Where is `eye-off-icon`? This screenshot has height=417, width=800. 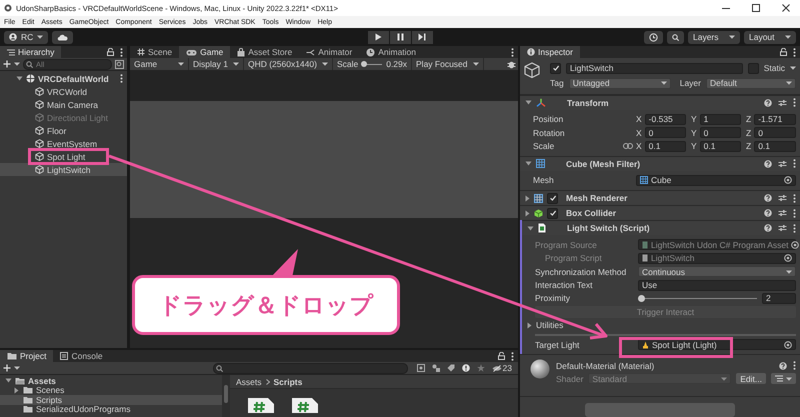 eye-off-icon is located at coordinates (497, 368).